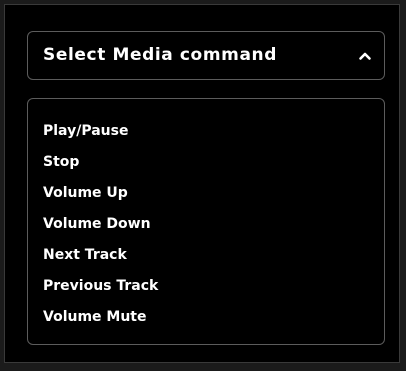 This screenshot has height=371, width=406. What do you see at coordinates (206, 131) in the screenshot?
I see `menu-item-play-pause: Play/Pause` at bounding box center [206, 131].